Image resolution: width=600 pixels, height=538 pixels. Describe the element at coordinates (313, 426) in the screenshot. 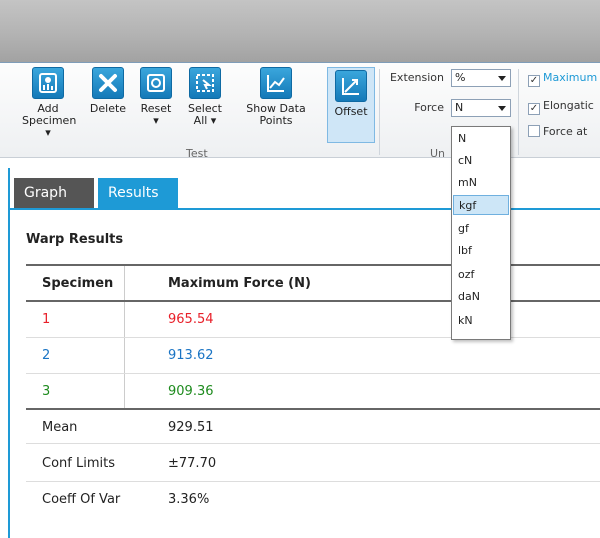

I see `stats-row: Mean 929.51` at that location.